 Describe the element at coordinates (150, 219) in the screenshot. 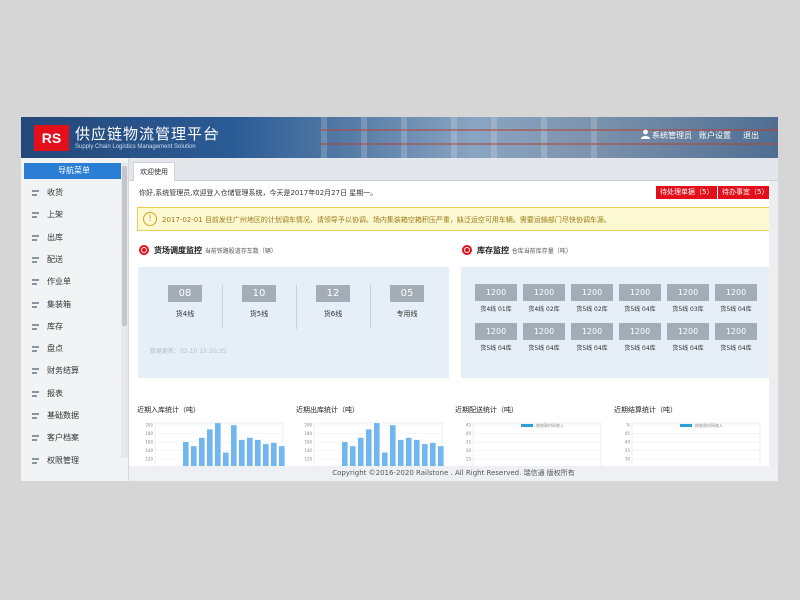

I see `info-icon: !` at that location.